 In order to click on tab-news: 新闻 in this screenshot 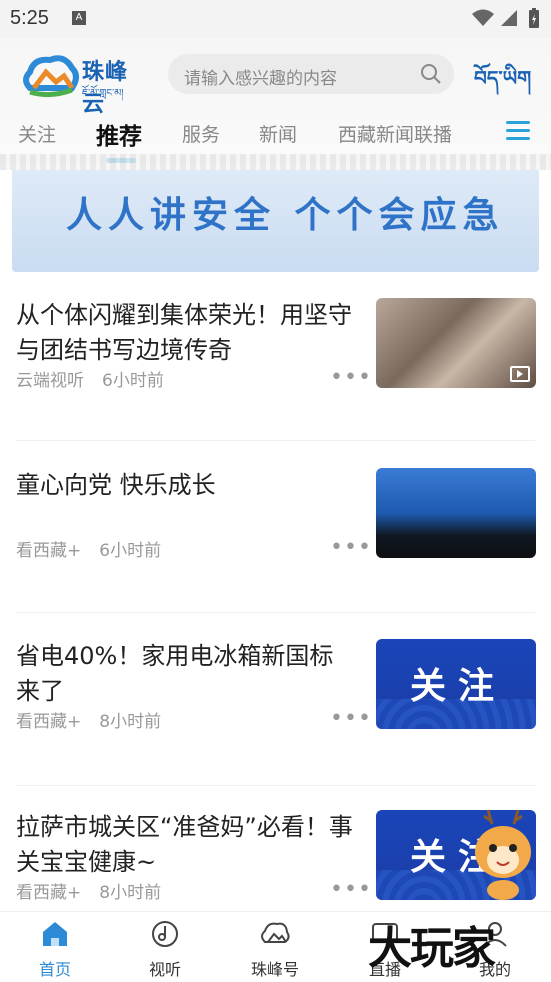, I will do `click(278, 133)`.